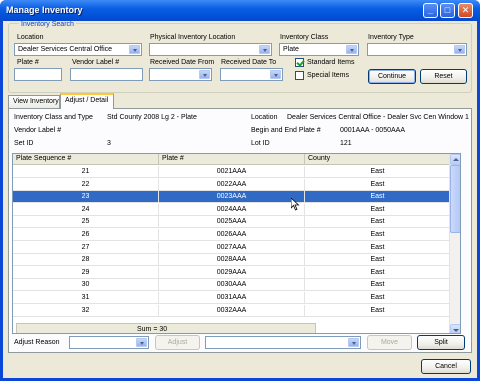 Image resolution: width=480 pixels, height=381 pixels. I want to click on move-target-select, so click(283, 342).